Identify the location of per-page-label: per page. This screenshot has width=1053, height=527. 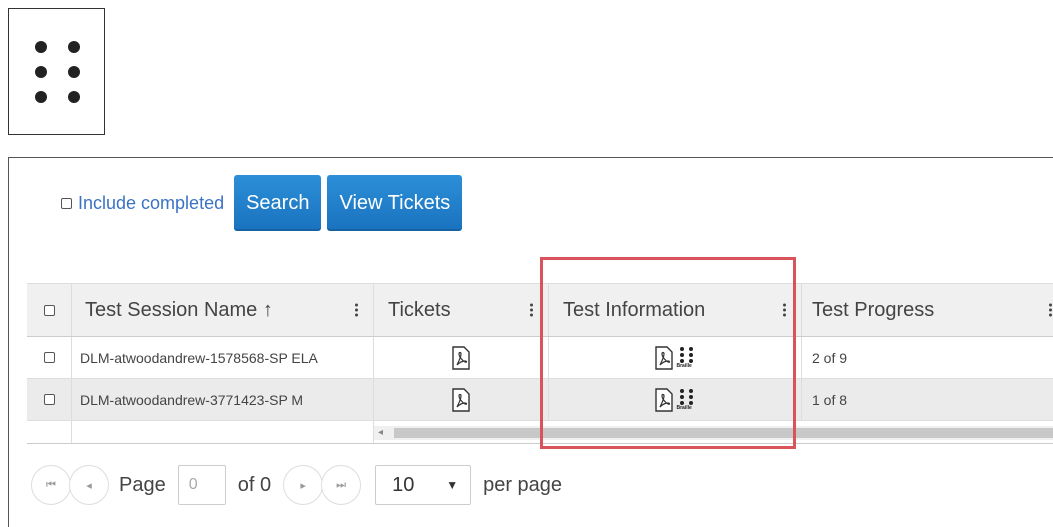
(523, 484).